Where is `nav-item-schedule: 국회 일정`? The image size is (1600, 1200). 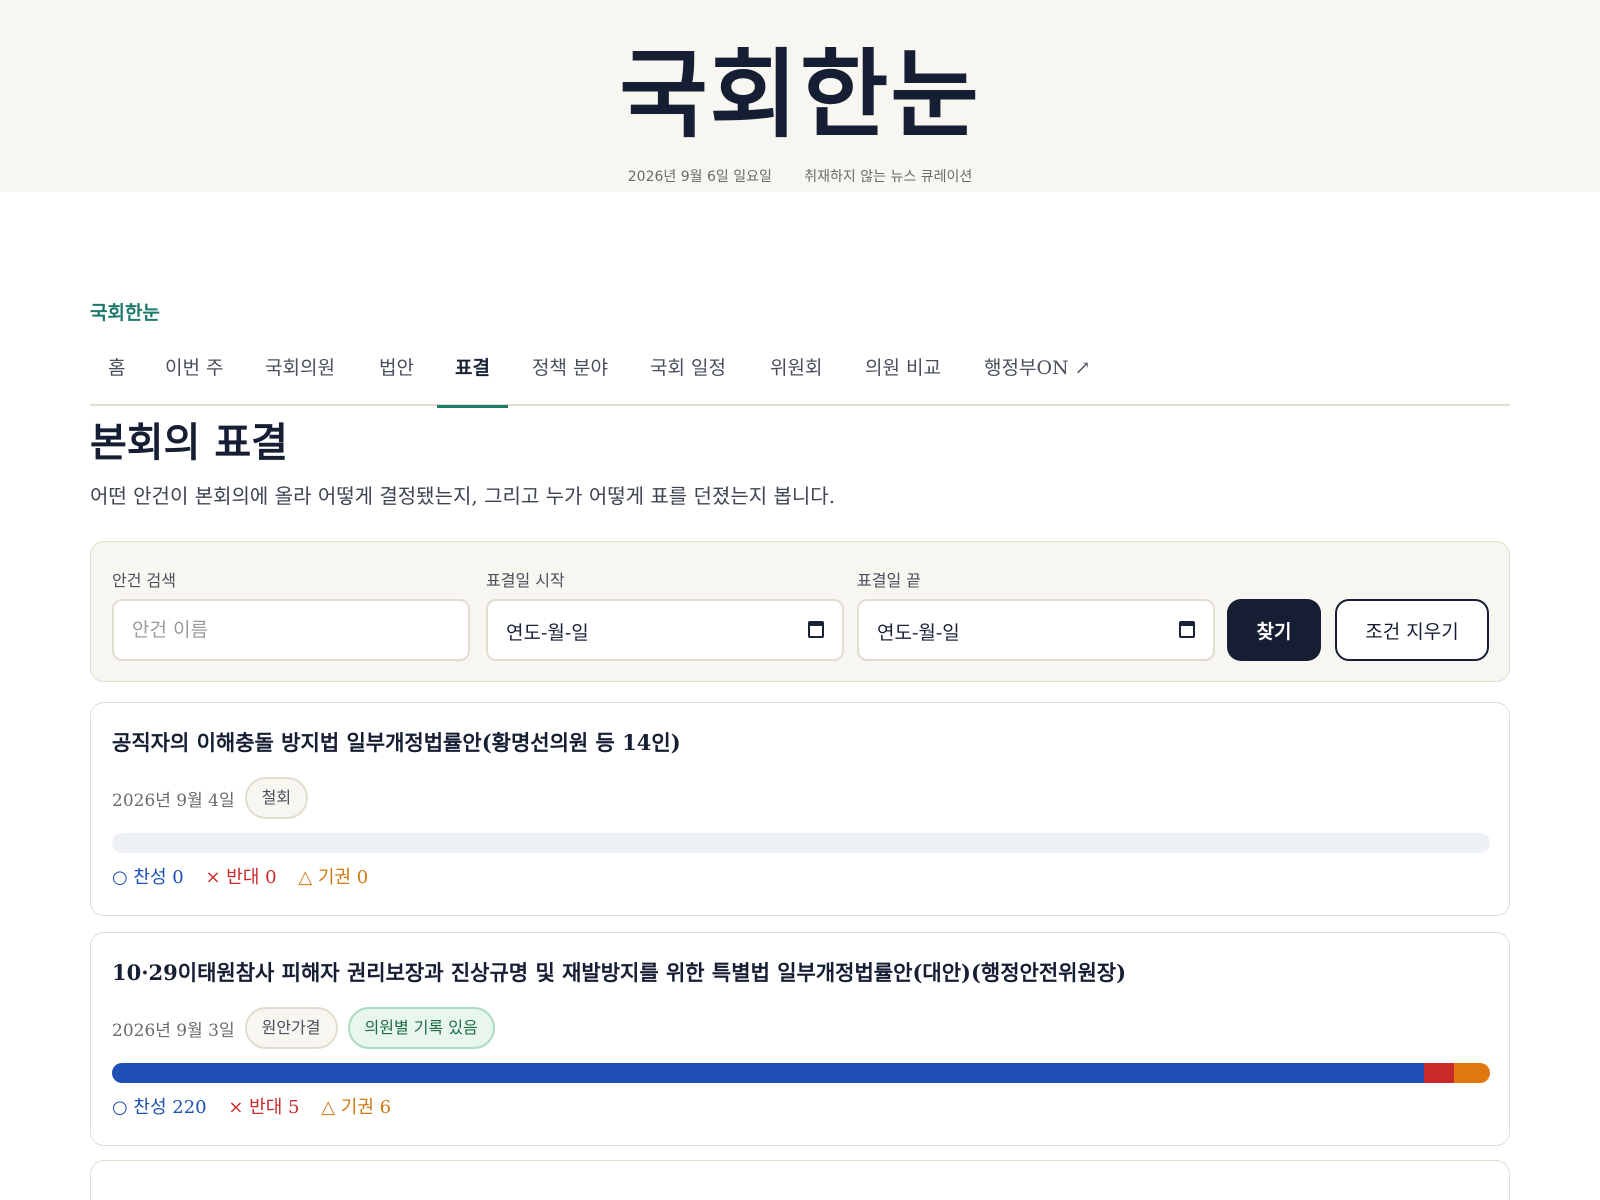 nav-item-schedule: 국회 일정 is located at coordinates (688, 380).